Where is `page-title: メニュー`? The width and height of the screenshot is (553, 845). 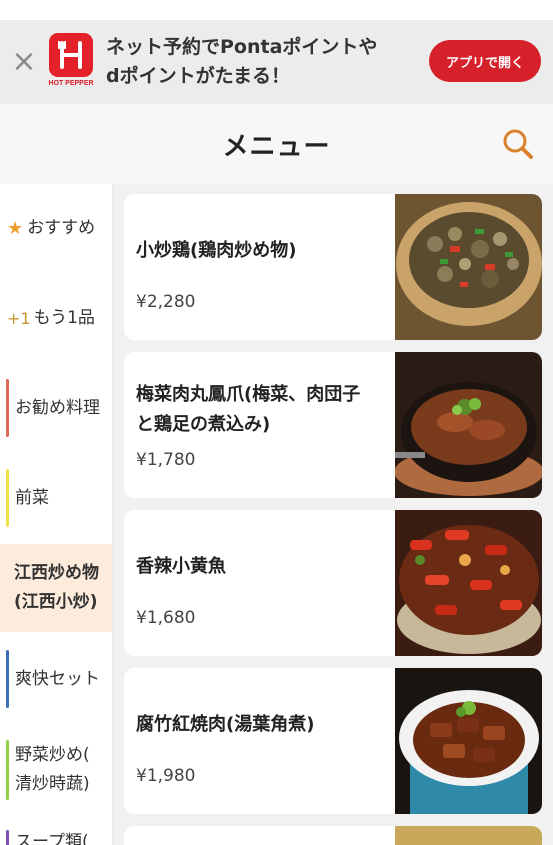
page-title: メニュー is located at coordinates (276, 146).